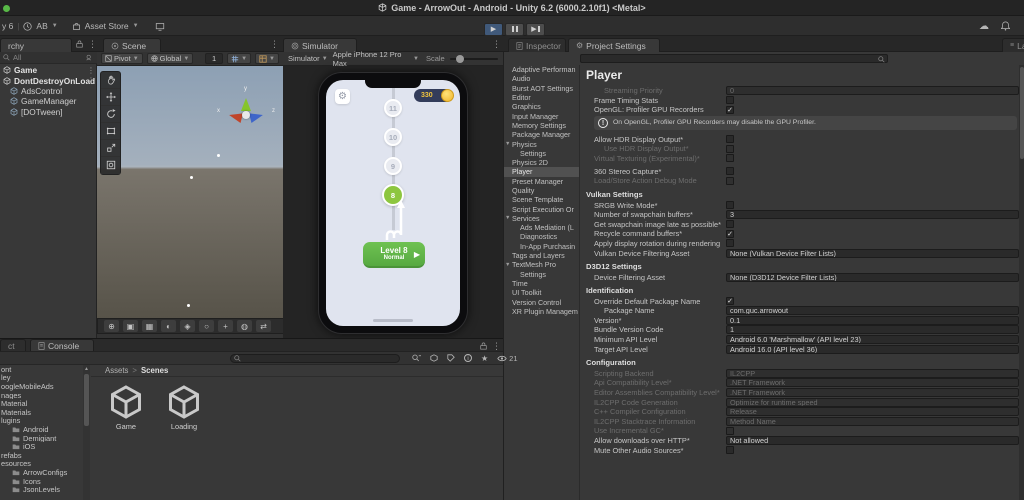 The image size is (1024, 500). Describe the element at coordinates (246, 102) in the screenshot. I see `gizmo-y-axis` at that location.